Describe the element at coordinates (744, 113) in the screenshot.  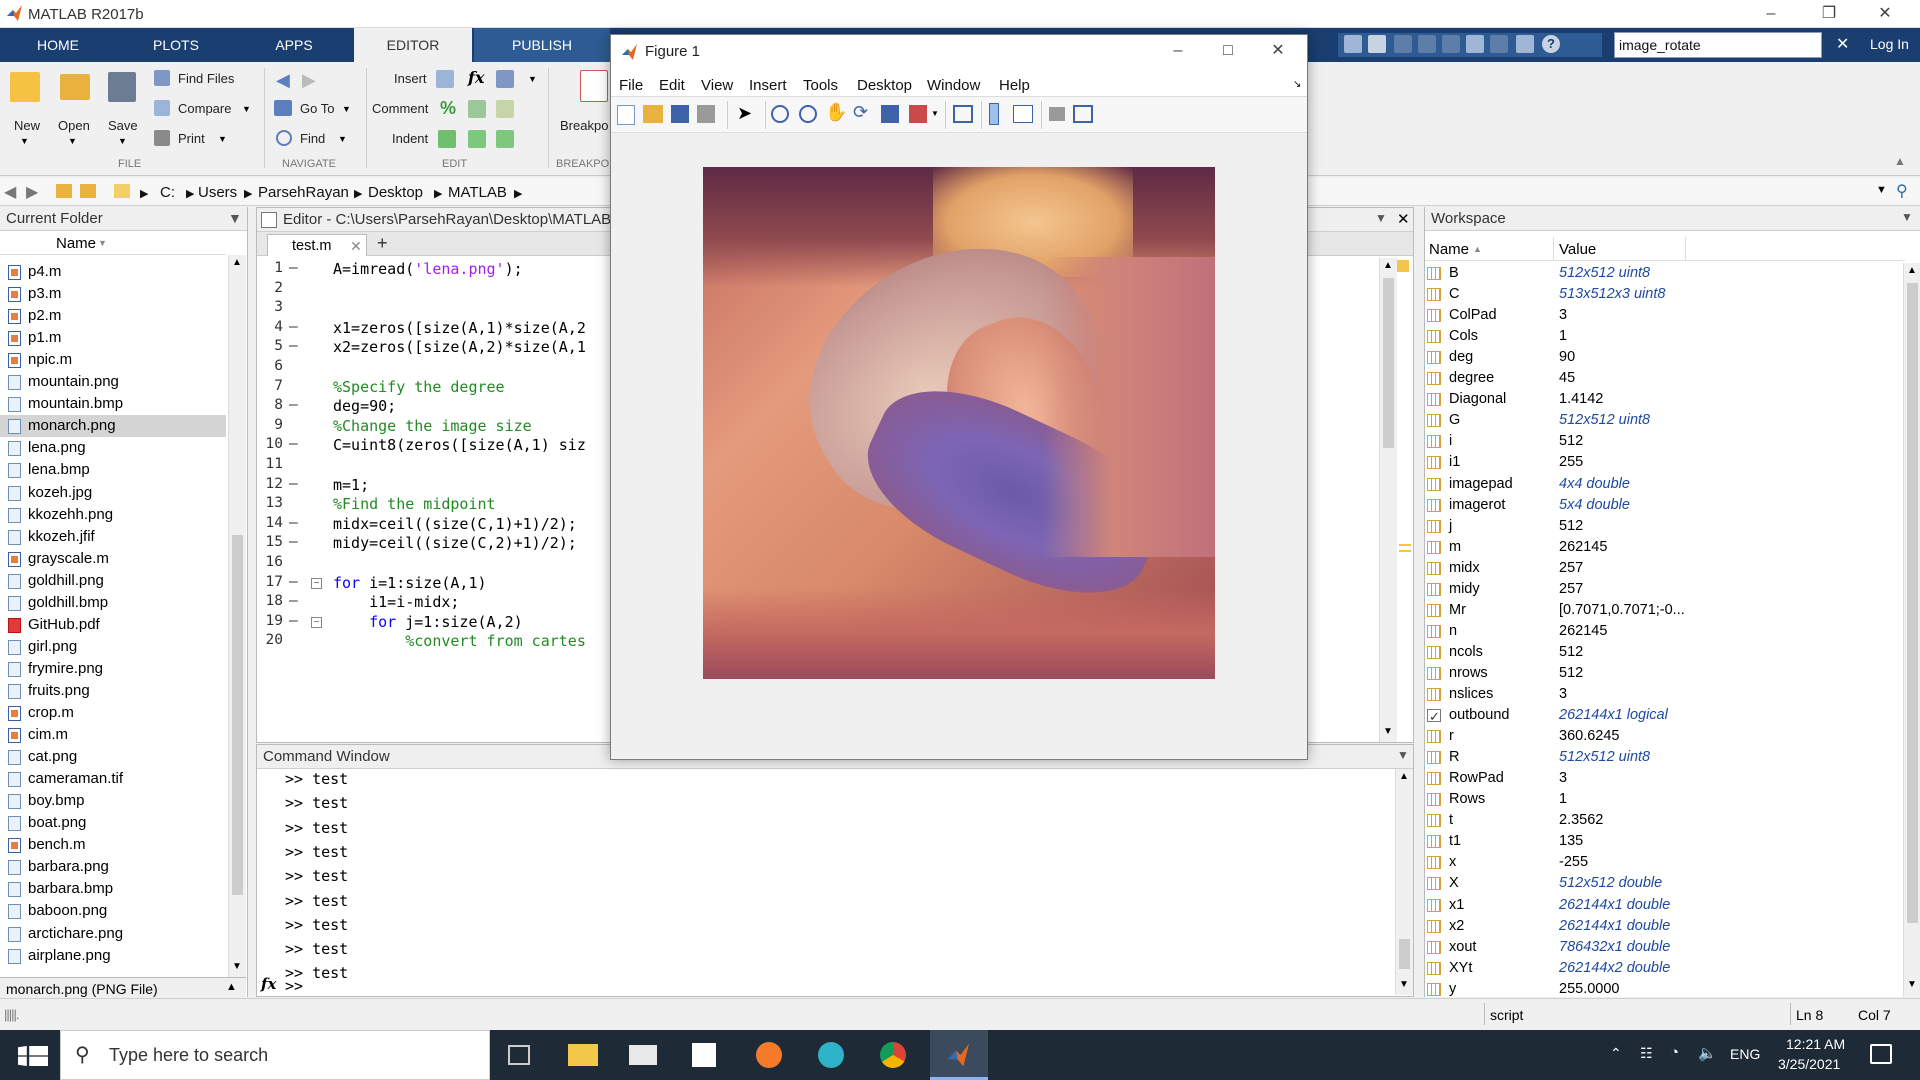
I see `edit-plot-arrow-icon: ➤` at that location.